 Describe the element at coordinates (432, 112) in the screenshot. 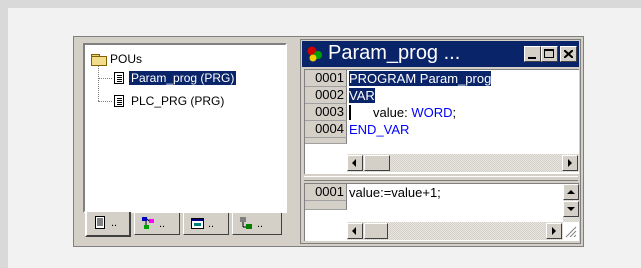

I see `code-keyword: WORD` at that location.